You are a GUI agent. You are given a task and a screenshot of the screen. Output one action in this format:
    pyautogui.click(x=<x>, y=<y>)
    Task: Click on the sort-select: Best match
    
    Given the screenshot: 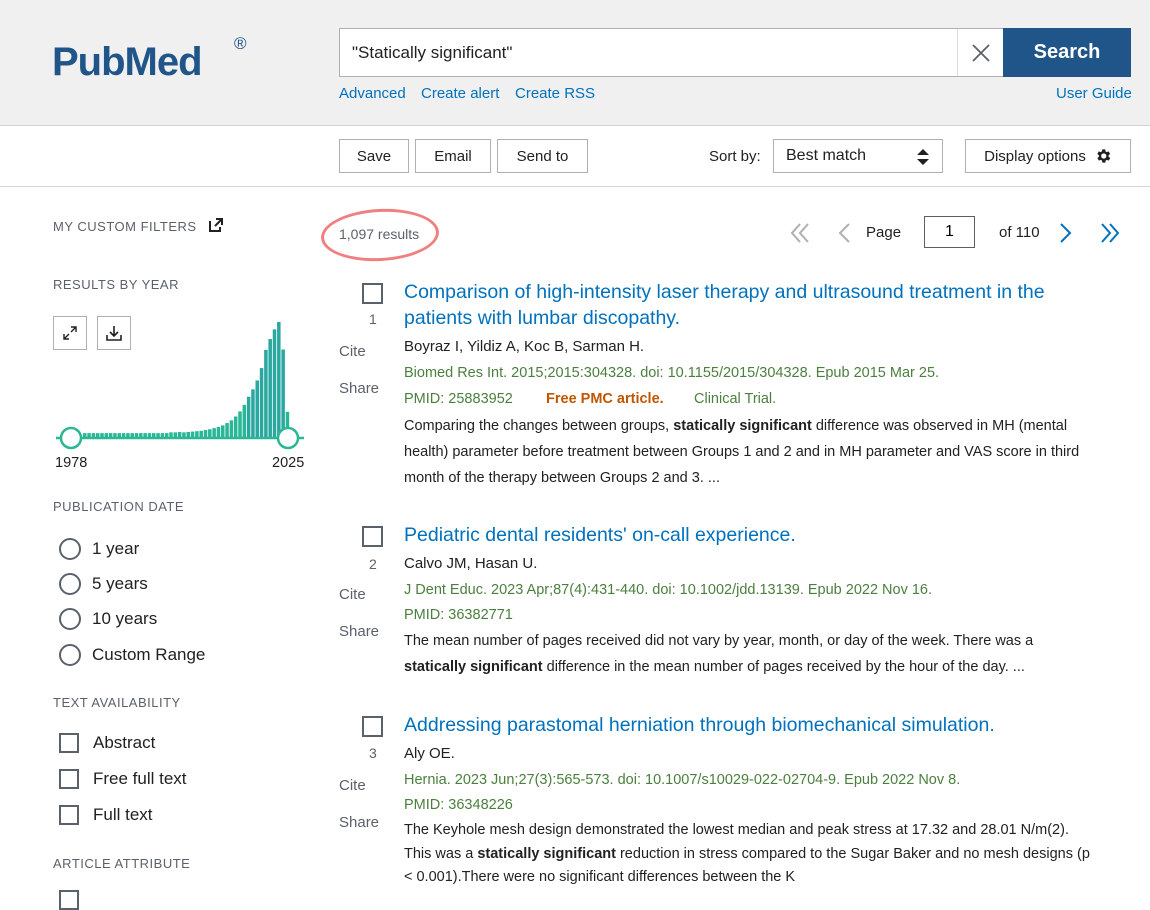 What is the action you would take?
    pyautogui.click(x=858, y=156)
    